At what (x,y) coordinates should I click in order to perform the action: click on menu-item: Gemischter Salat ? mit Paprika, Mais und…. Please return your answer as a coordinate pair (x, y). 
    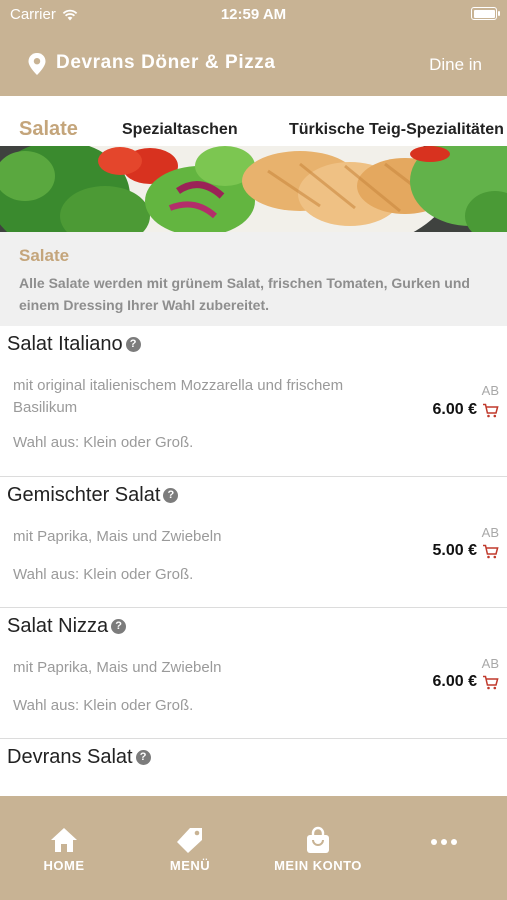
    Looking at the image, I should click on (253, 542).